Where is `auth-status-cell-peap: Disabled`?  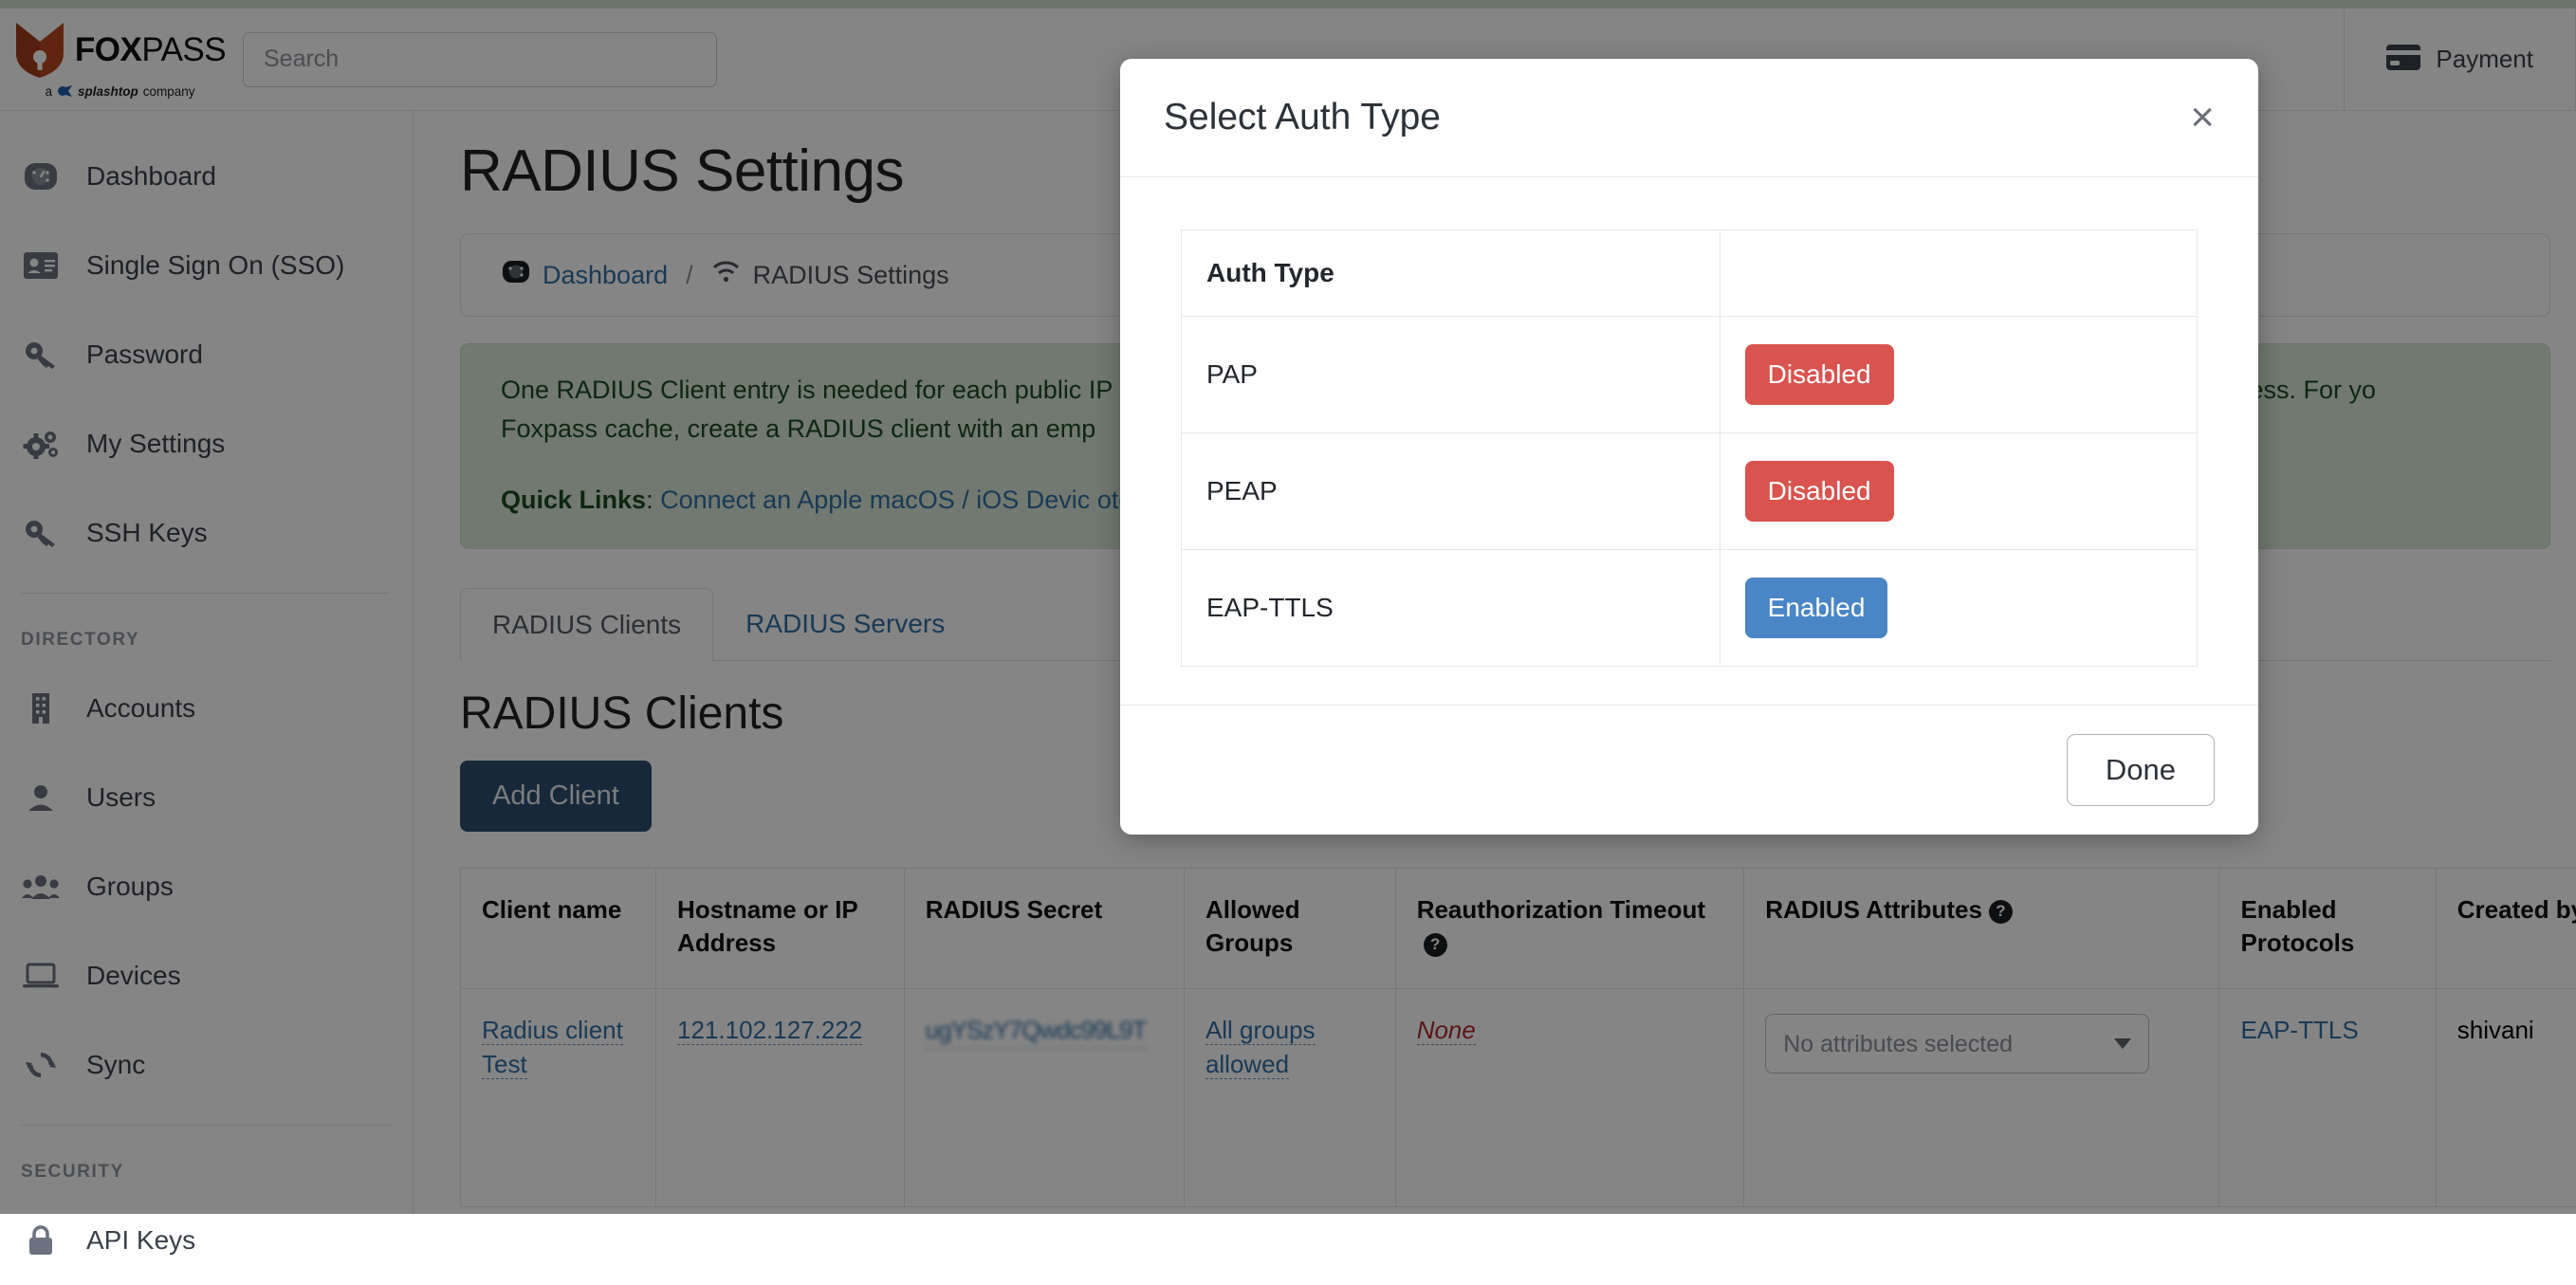
auth-status-cell-peap: Disabled is located at coordinates (1958, 492).